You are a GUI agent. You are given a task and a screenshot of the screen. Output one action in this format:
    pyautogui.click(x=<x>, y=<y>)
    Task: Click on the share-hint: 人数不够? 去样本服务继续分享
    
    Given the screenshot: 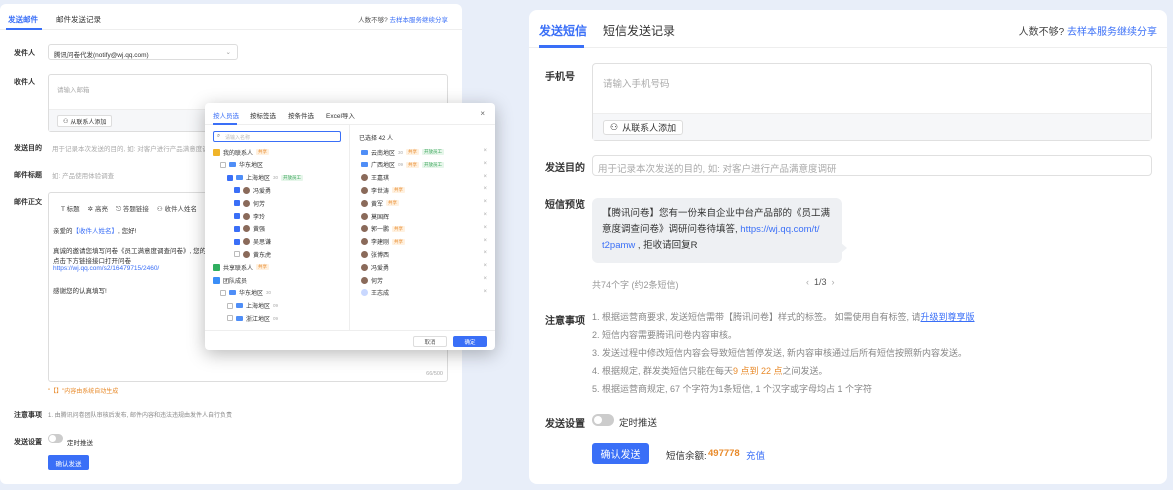 What is the action you would take?
    pyautogui.click(x=403, y=19)
    